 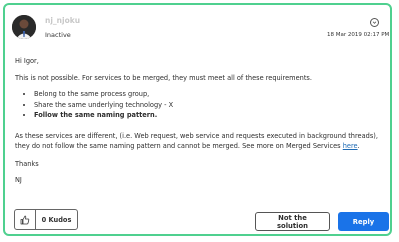 I want to click on kudos-control: 0 Kudos, so click(x=46, y=219).